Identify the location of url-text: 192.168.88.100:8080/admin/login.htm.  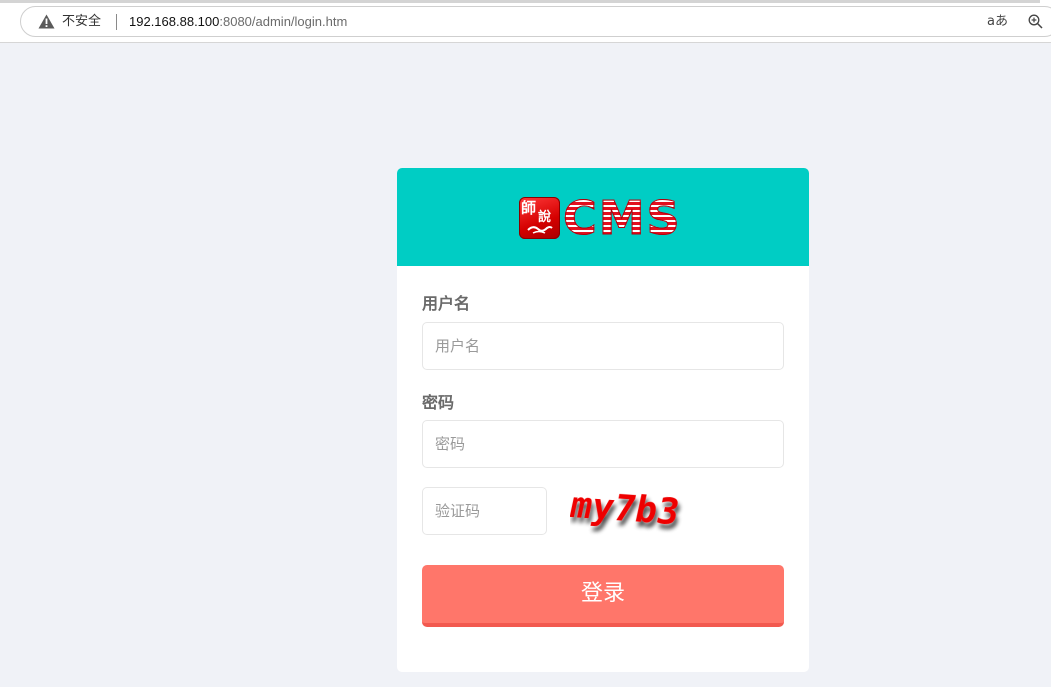
(238, 22).